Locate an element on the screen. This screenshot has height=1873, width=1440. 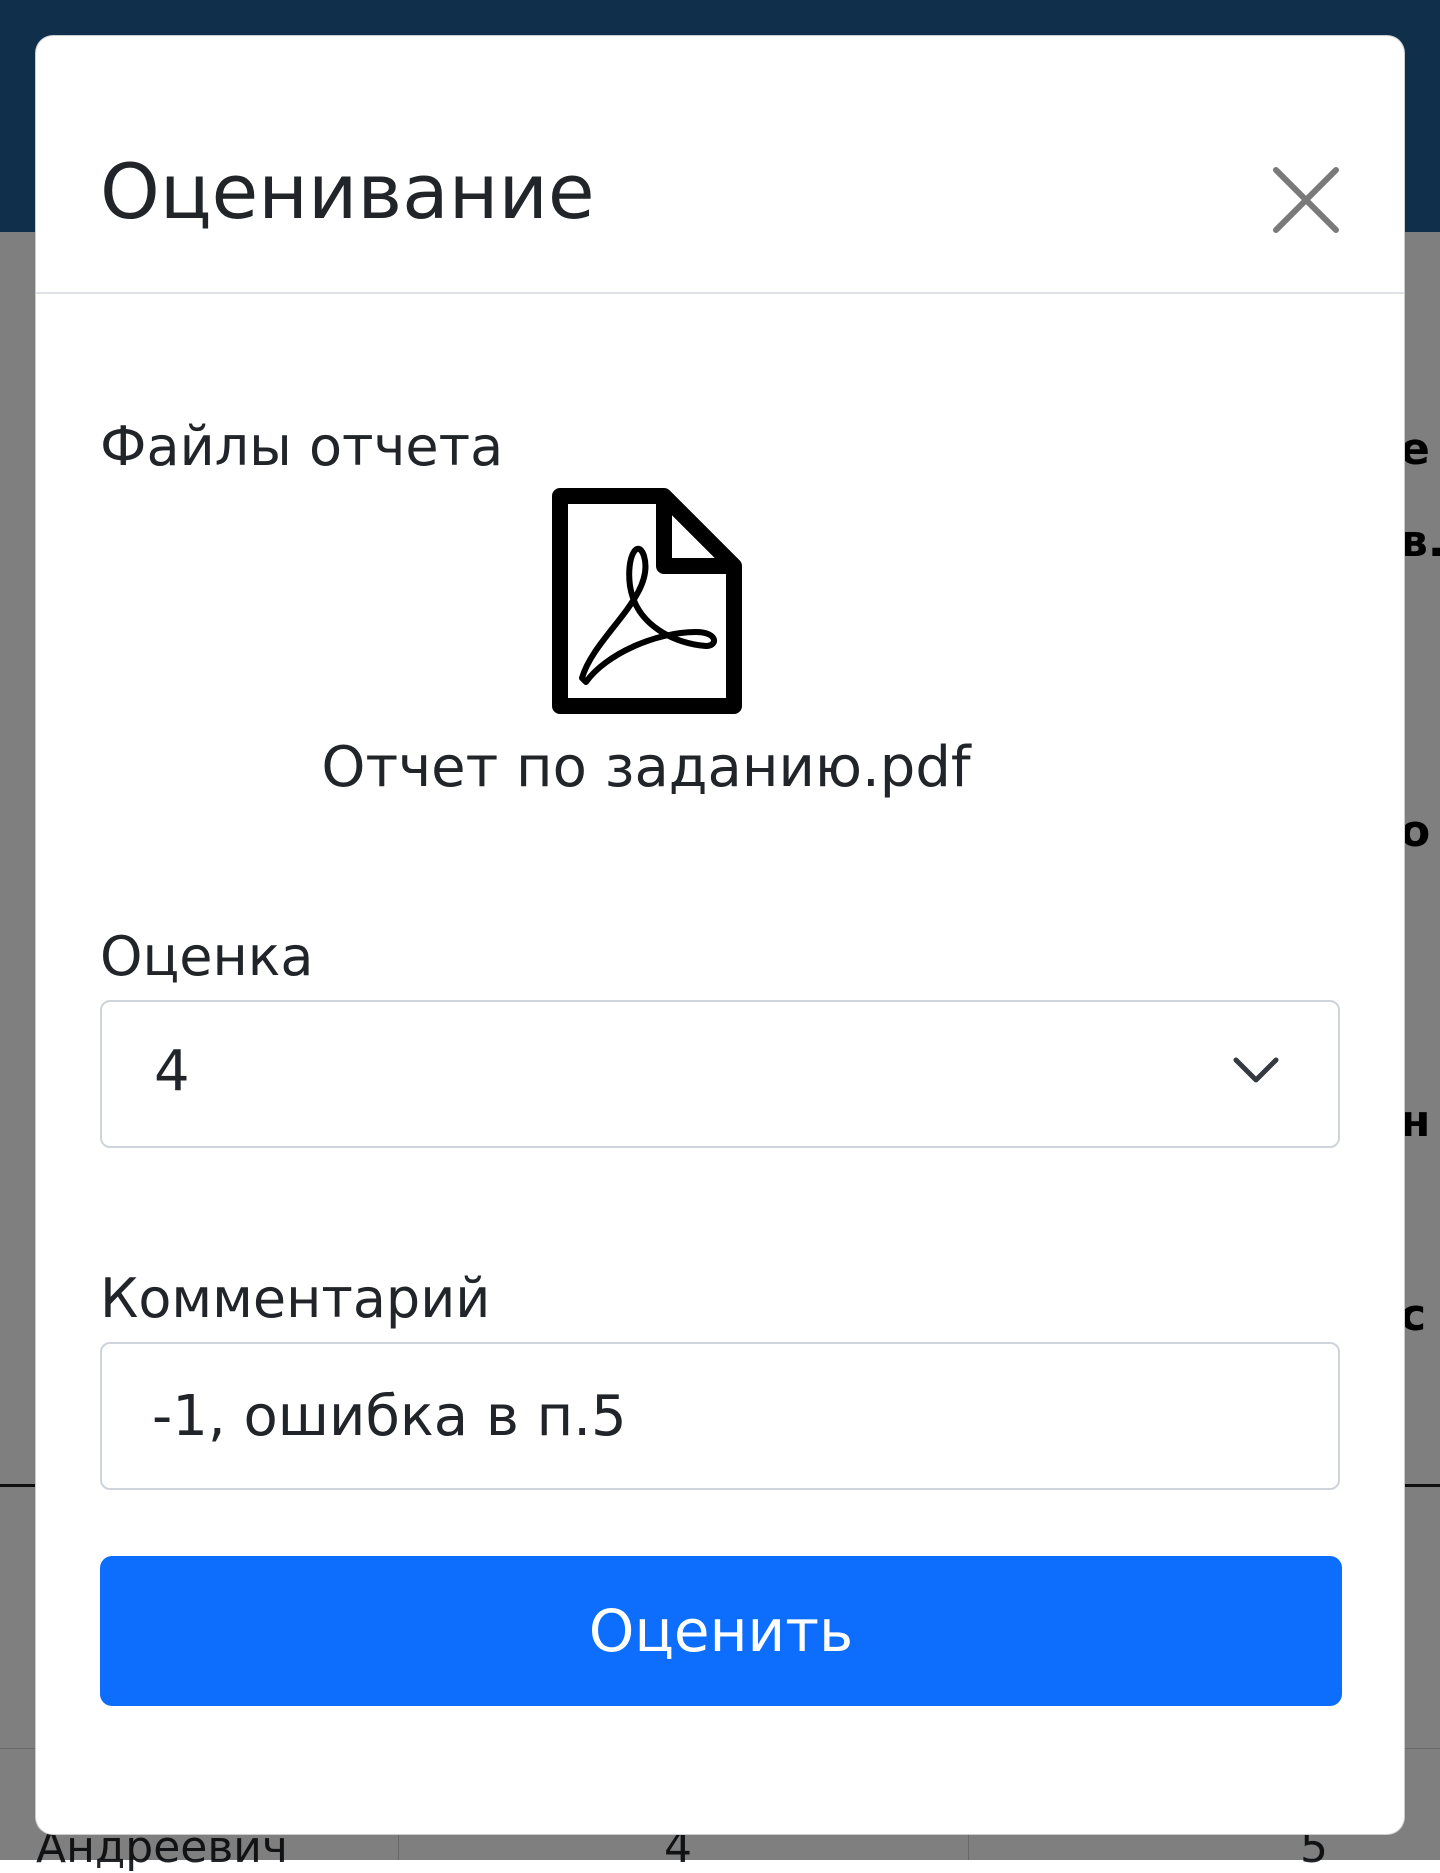
comment-label: Комментарий is located at coordinates (295, 1298).